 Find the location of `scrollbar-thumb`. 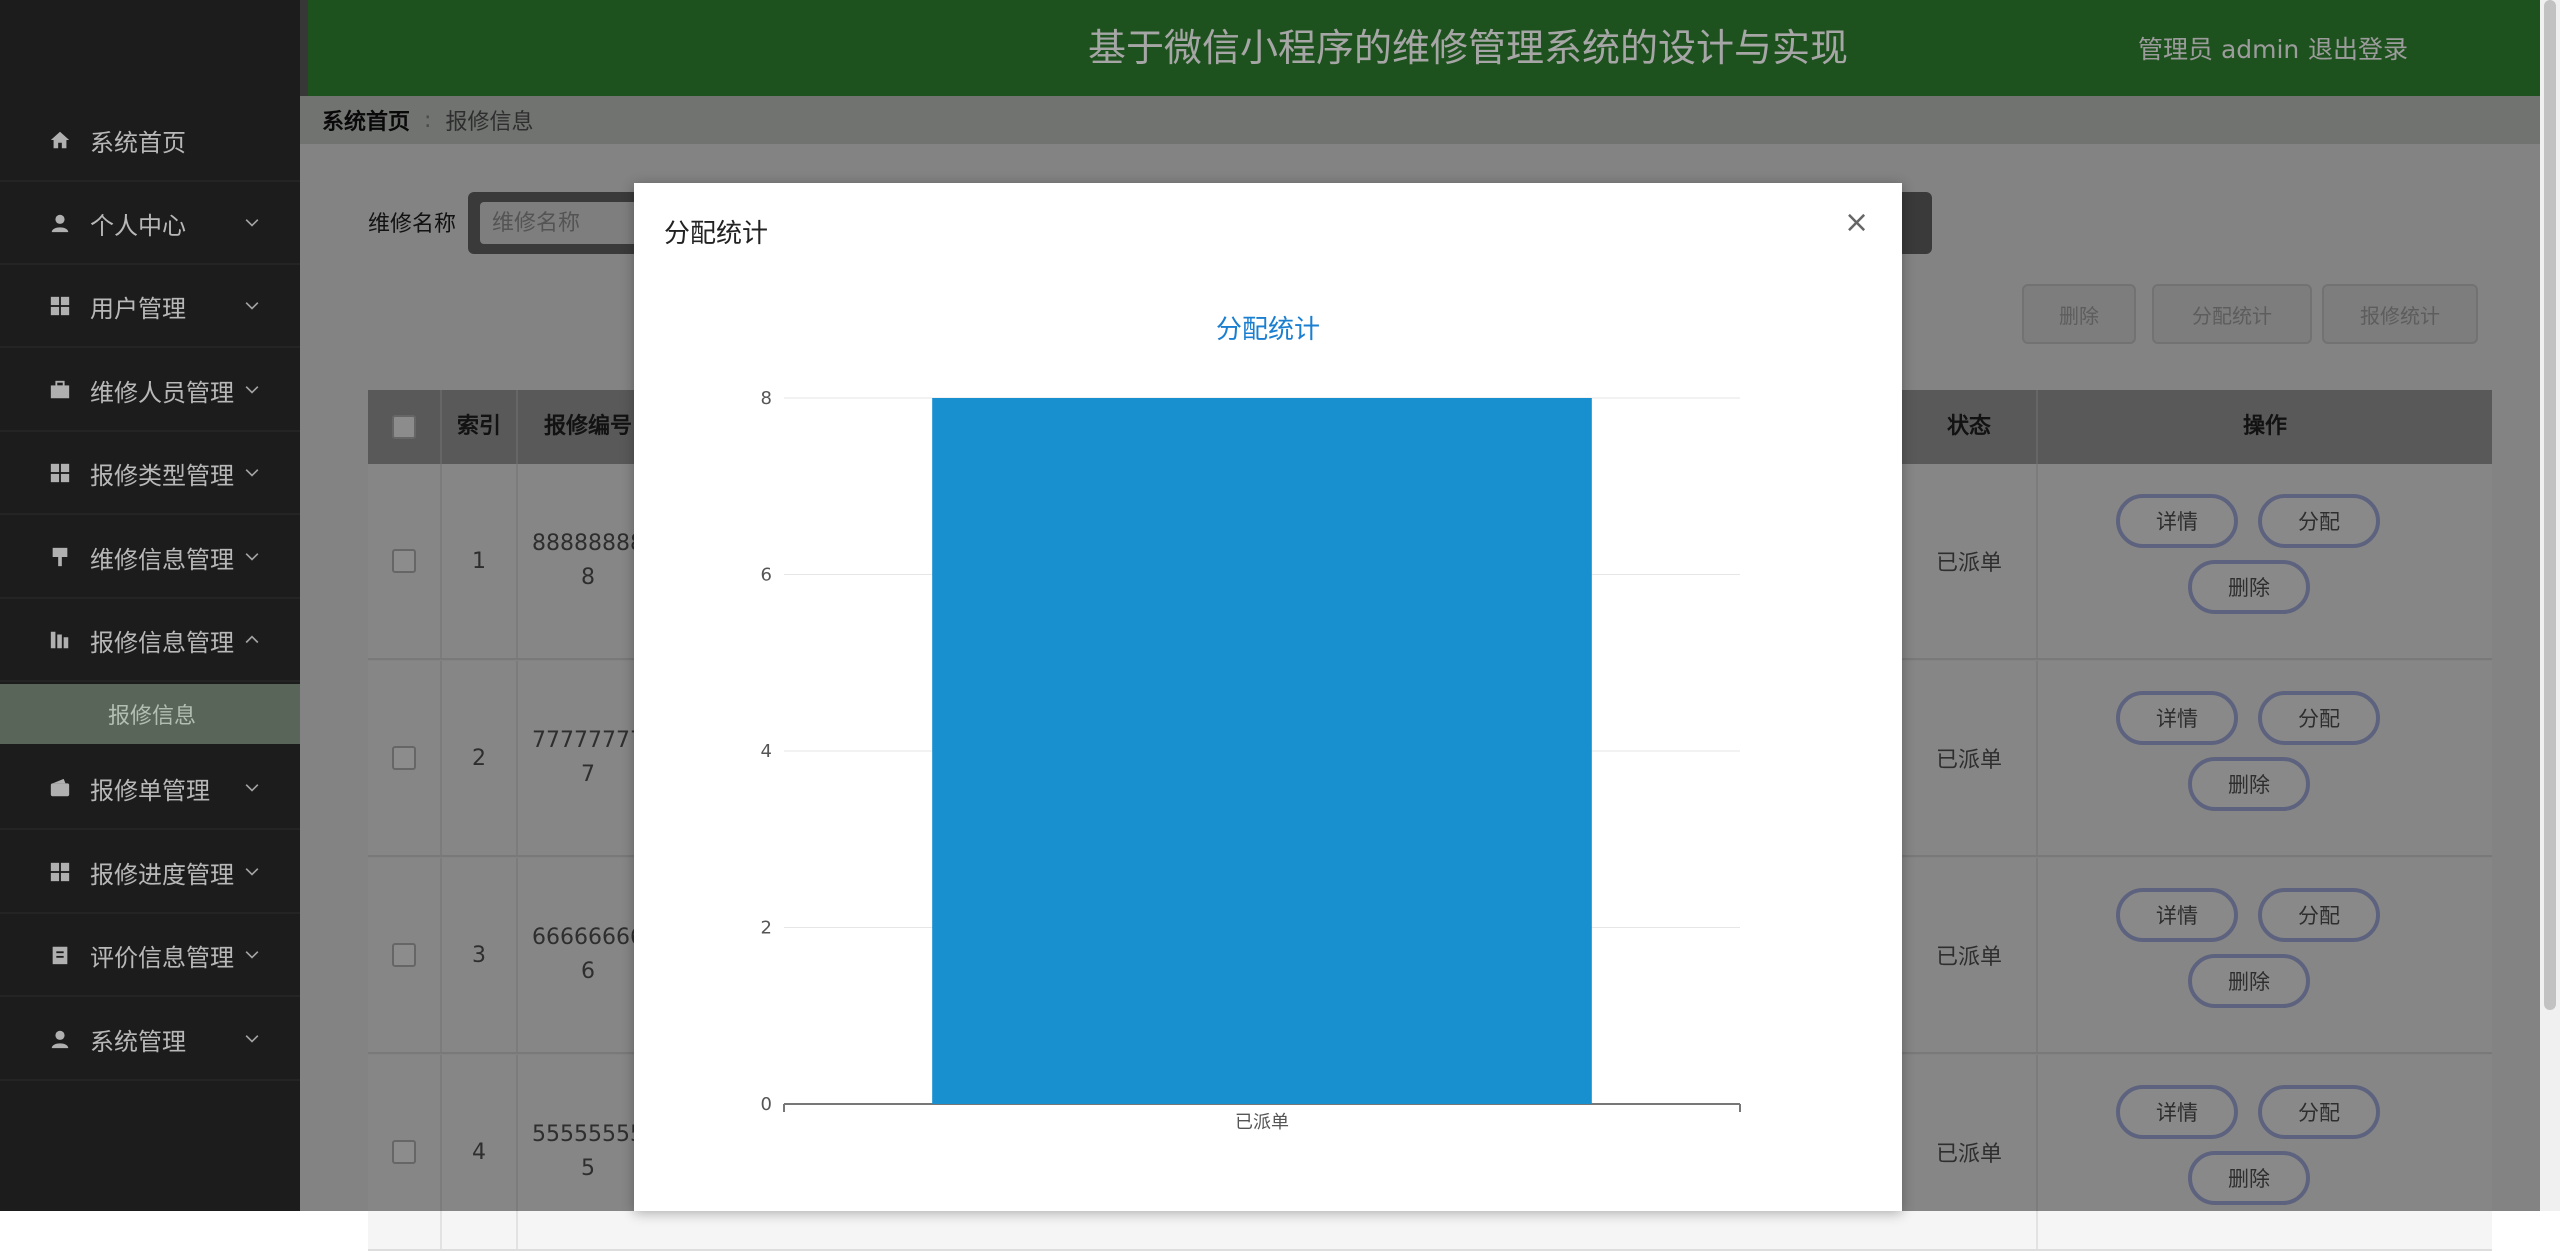

scrollbar-thumb is located at coordinates (2550, 505).